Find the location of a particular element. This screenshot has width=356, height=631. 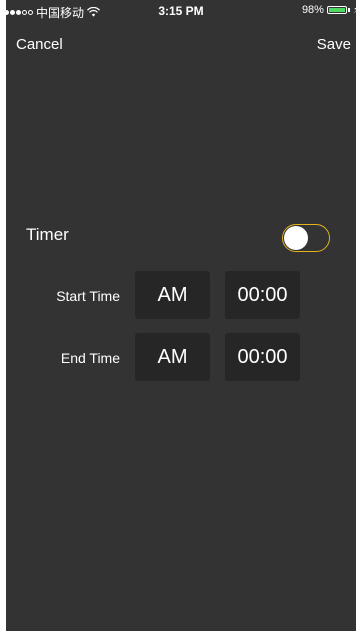

end-time-picker: 00:00 is located at coordinates (262, 357).